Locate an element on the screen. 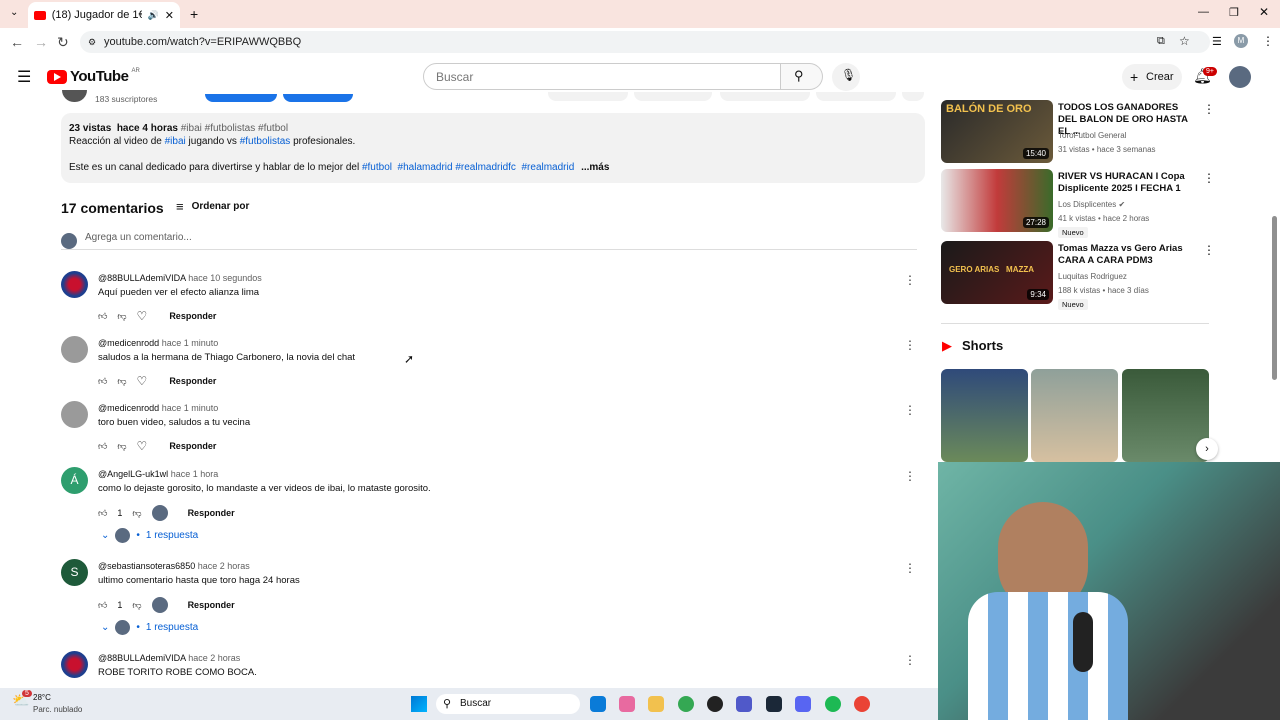 This screenshot has height=720, width=1280. comment-author: @sebastiansoteras6850 is located at coordinates (146, 566).